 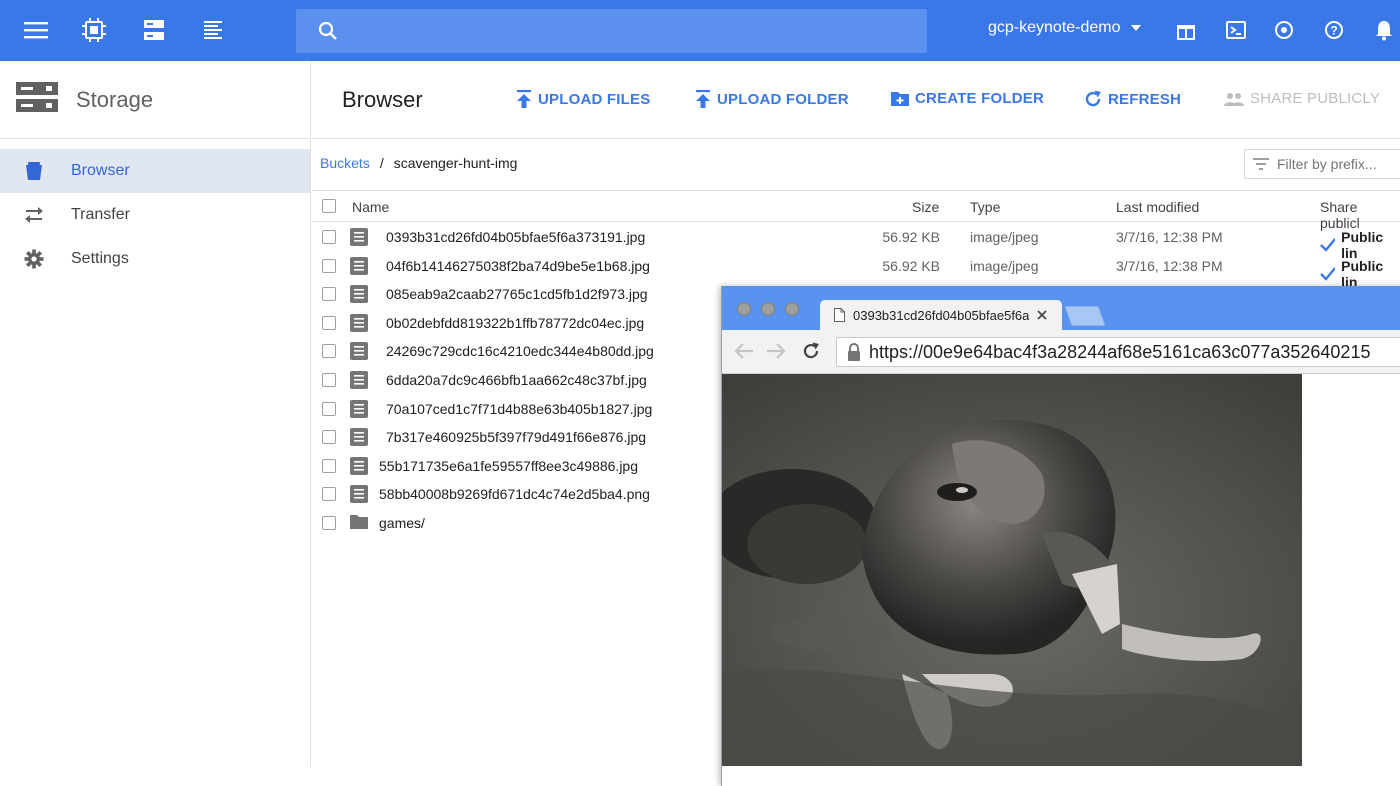 I want to click on storage-product-icon, so click(x=37, y=99).